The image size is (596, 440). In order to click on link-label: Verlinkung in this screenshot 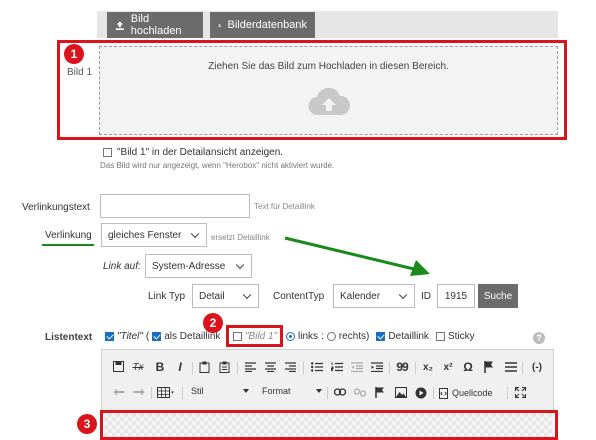, I will do `click(68, 235)`.